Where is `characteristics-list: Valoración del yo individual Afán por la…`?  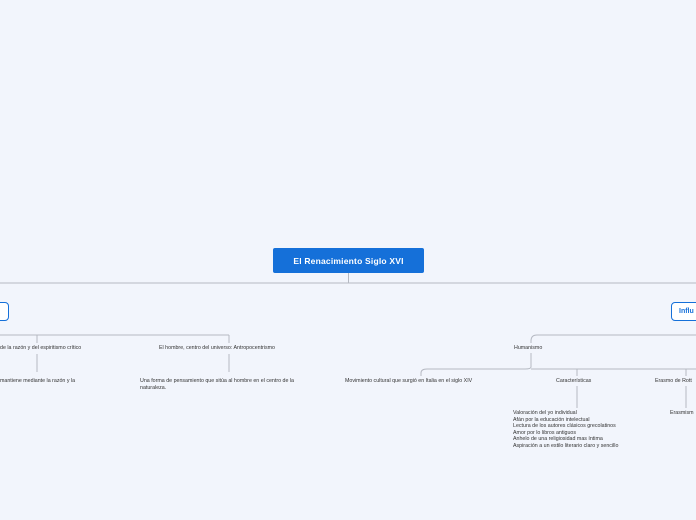 characteristics-list: Valoración del yo individual Afán por la… is located at coordinates (565, 430).